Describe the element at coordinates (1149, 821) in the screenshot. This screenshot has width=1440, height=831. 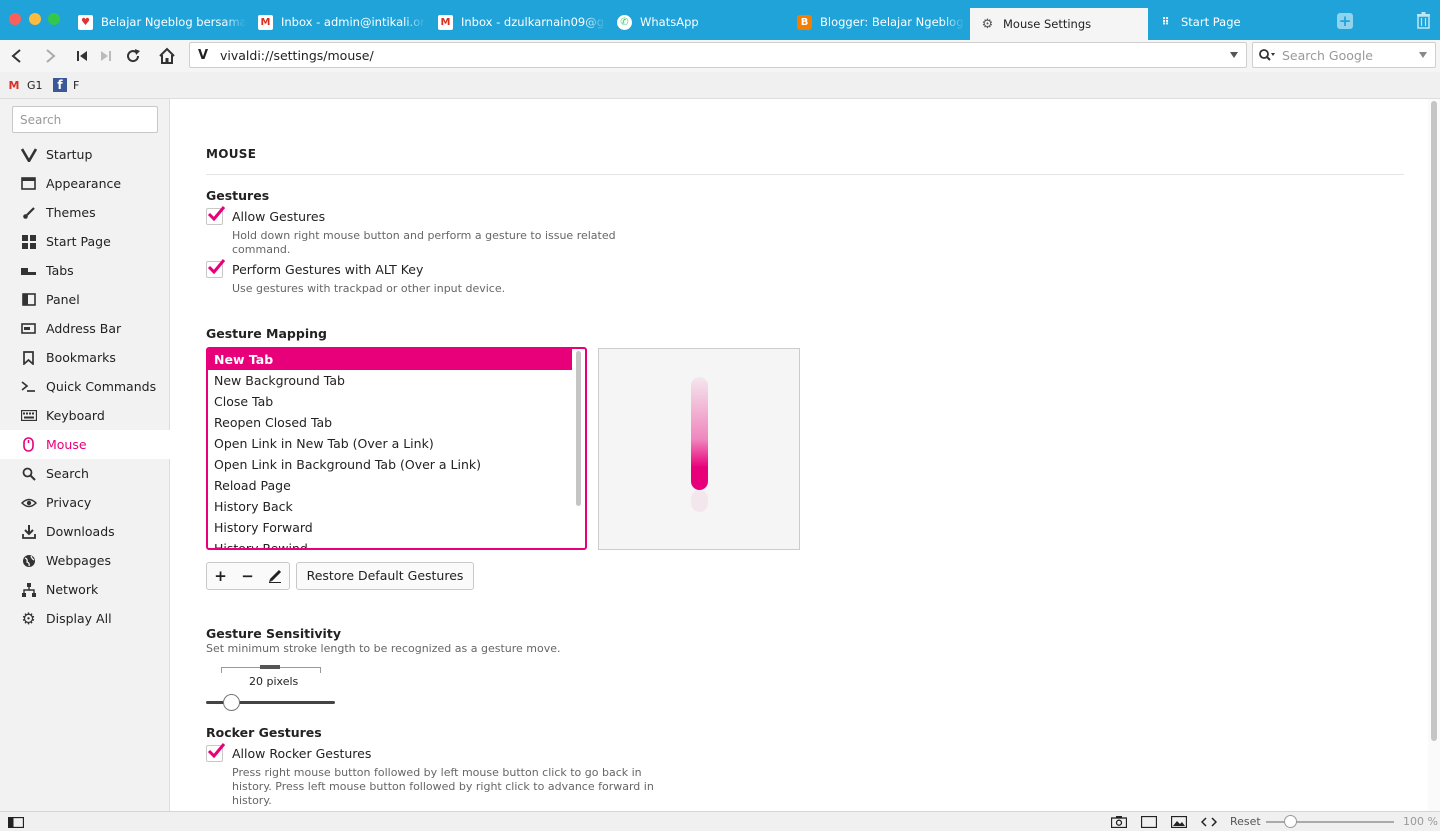
I see `tiling-icon` at that location.